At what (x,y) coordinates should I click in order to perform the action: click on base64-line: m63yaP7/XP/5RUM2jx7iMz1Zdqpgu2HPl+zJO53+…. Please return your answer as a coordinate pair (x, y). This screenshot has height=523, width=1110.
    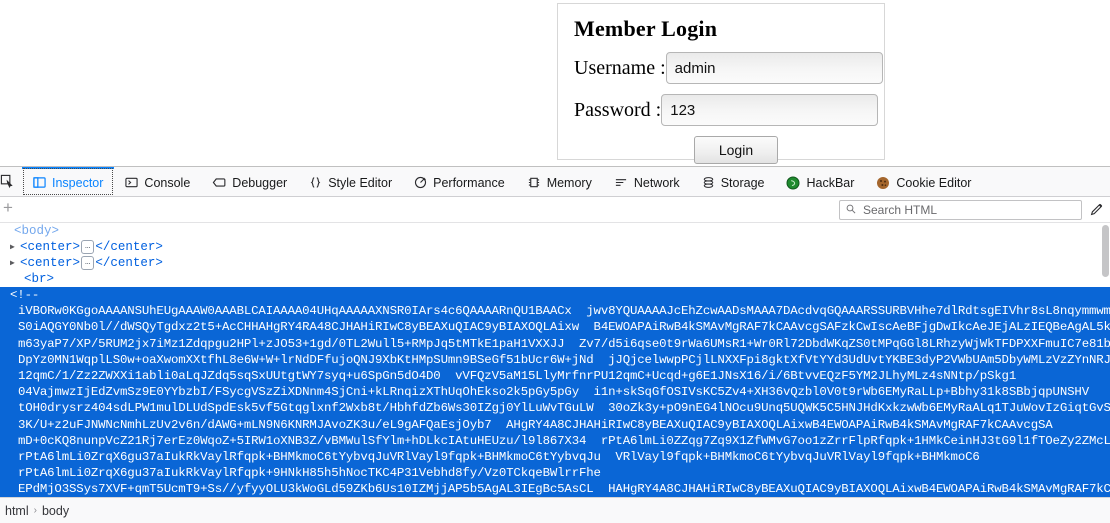
    Looking at the image, I should click on (564, 343).